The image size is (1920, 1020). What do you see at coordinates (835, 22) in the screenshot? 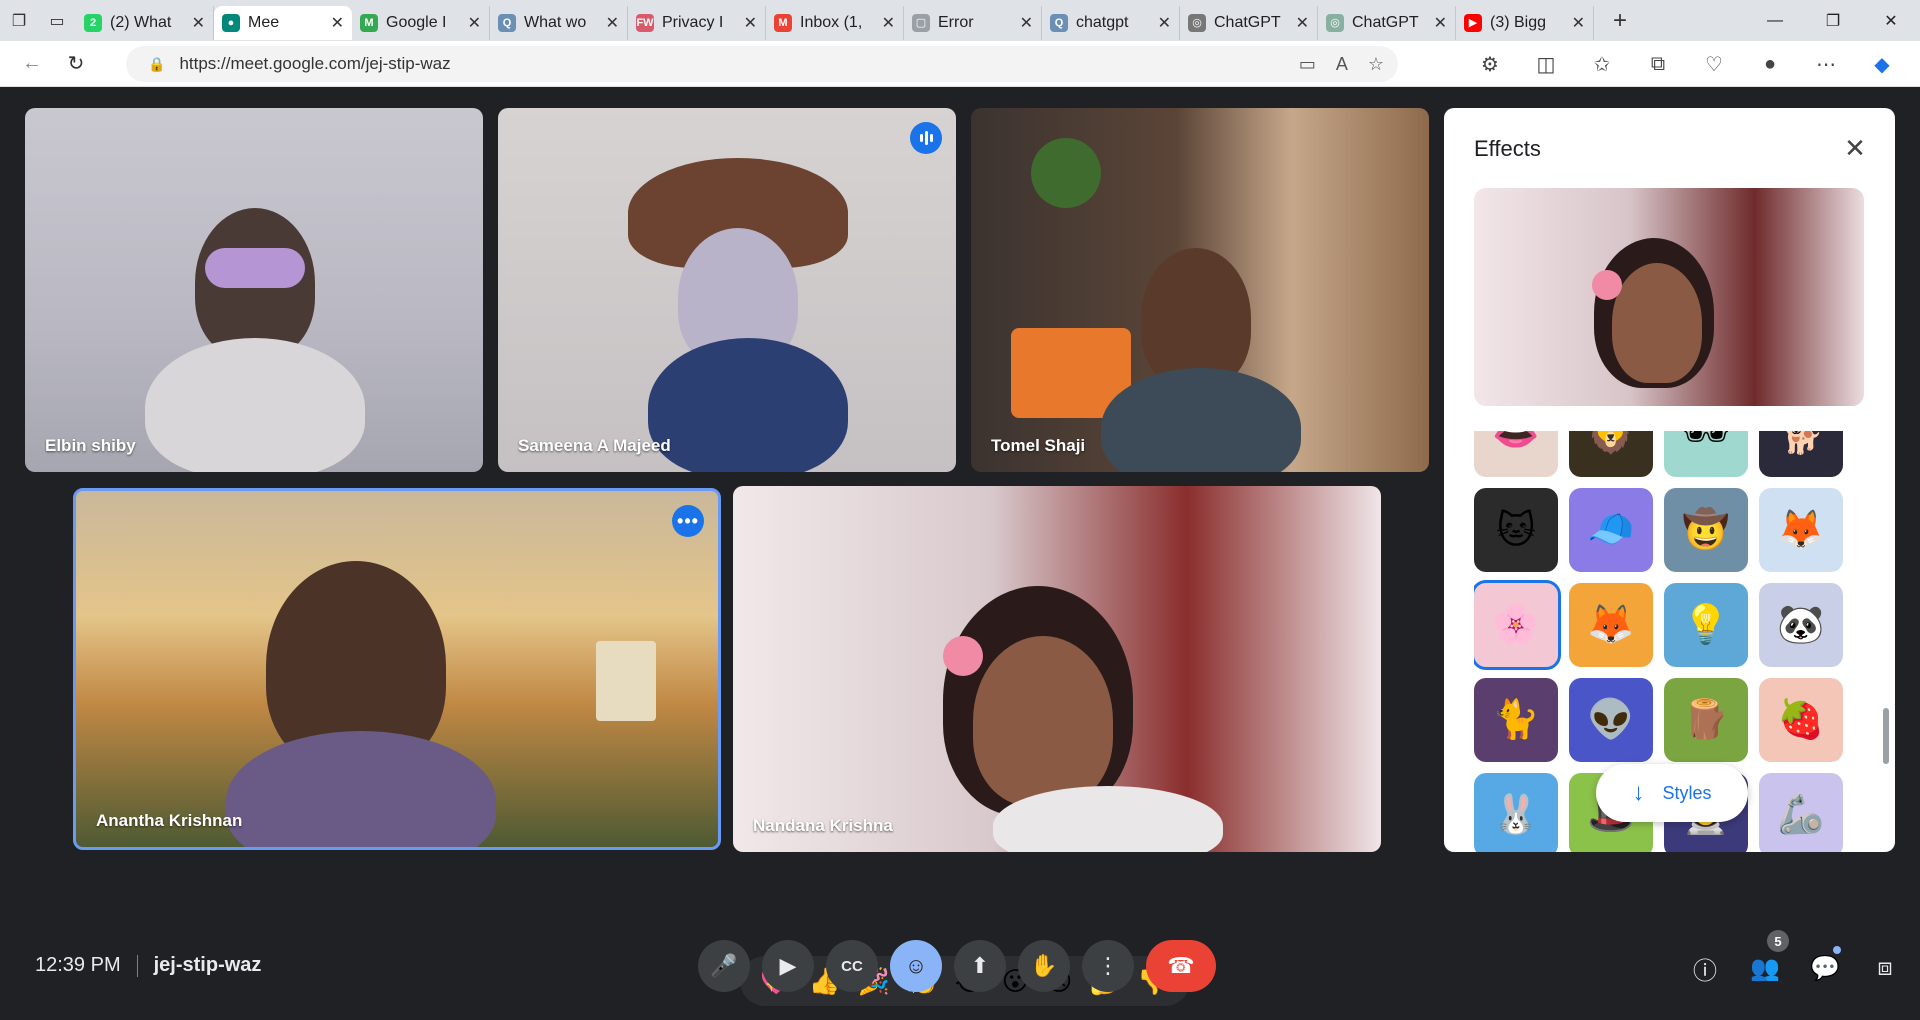
I see `browser-tab: M Inbox (1, ✕` at bounding box center [835, 22].